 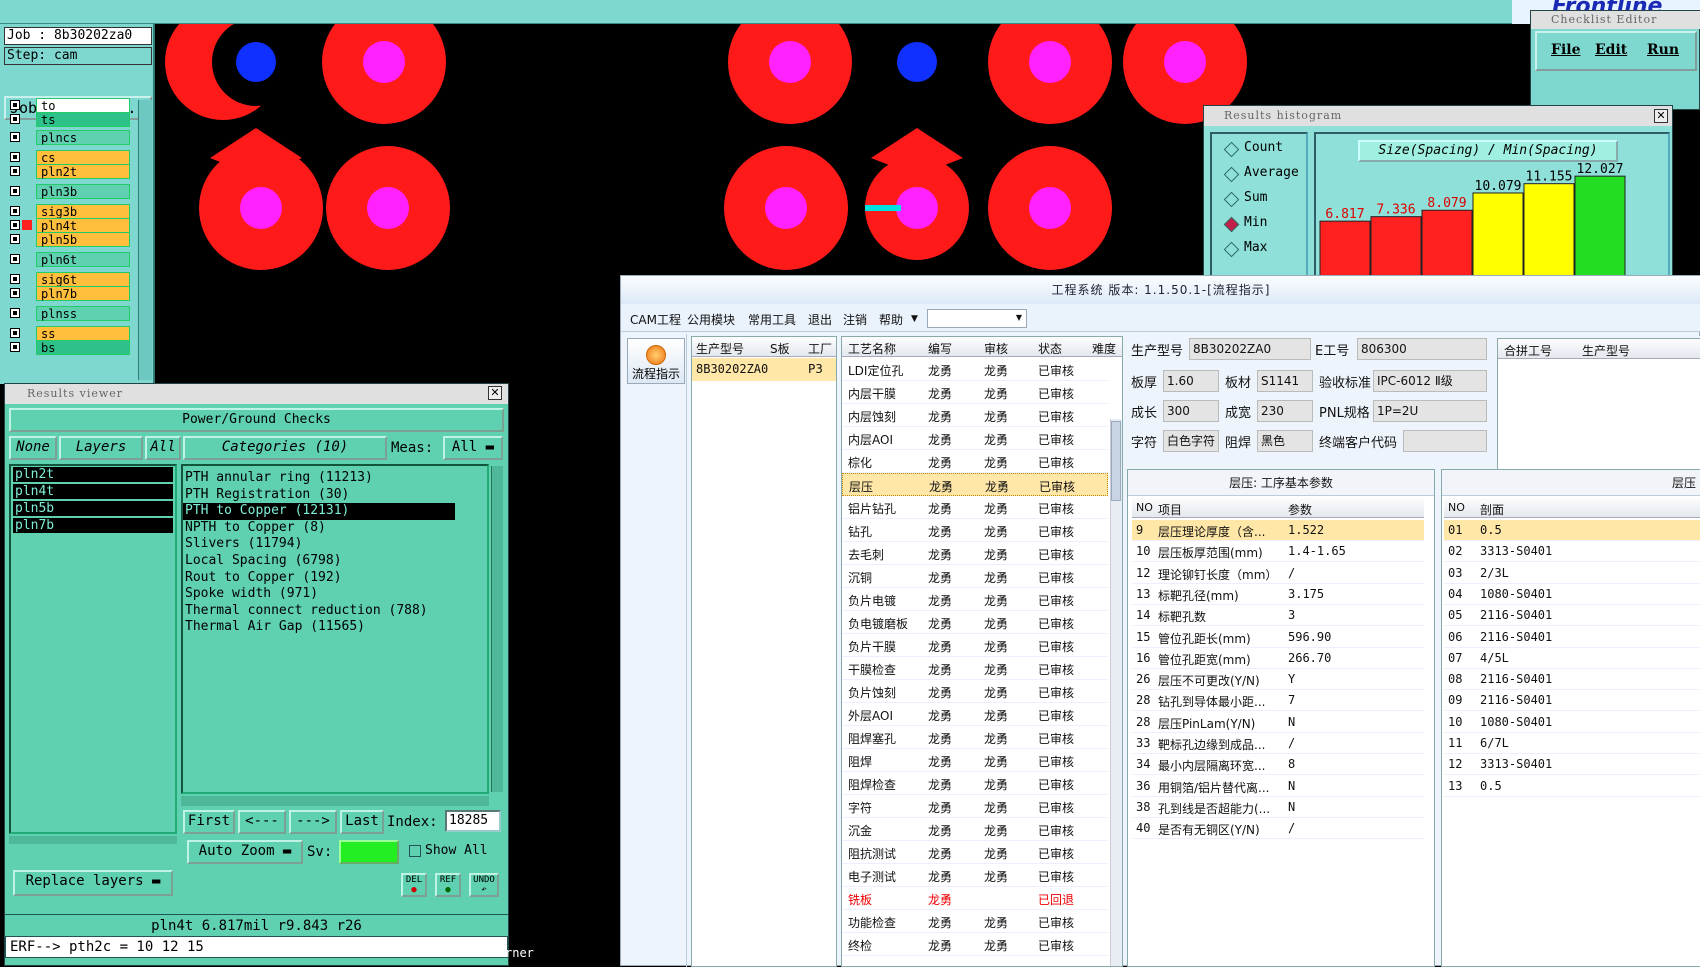 What do you see at coordinates (1116, 692) in the screenshot?
I see `process-scrollbar` at bounding box center [1116, 692].